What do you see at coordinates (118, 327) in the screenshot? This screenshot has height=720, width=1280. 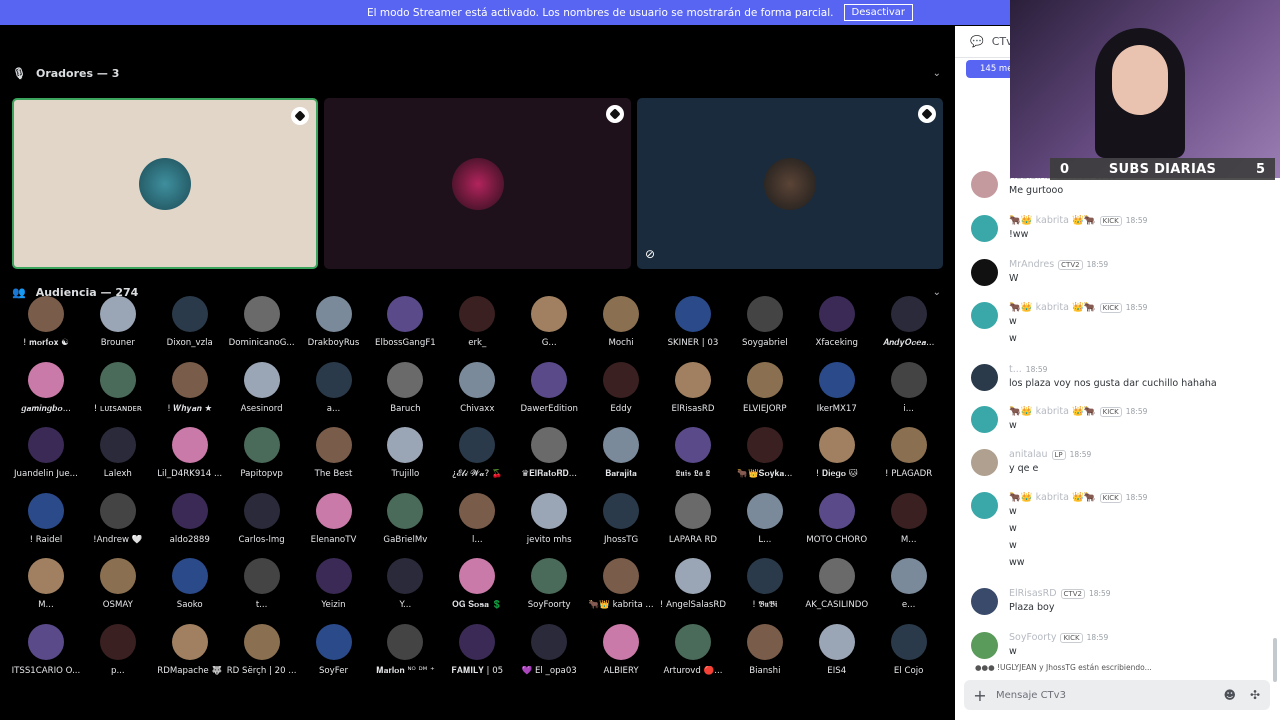 I see `audience-member: Brouner` at bounding box center [118, 327].